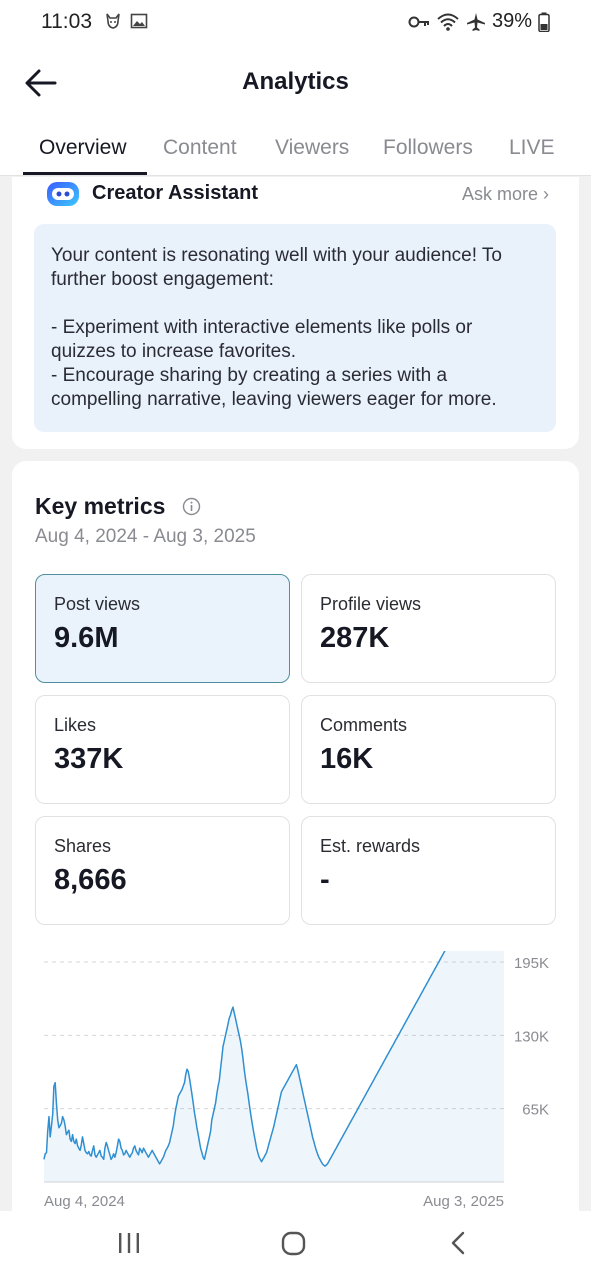 The width and height of the screenshot is (591, 1280). What do you see at coordinates (162, 749) in the screenshot?
I see `metric-likes: Likes 337K` at bounding box center [162, 749].